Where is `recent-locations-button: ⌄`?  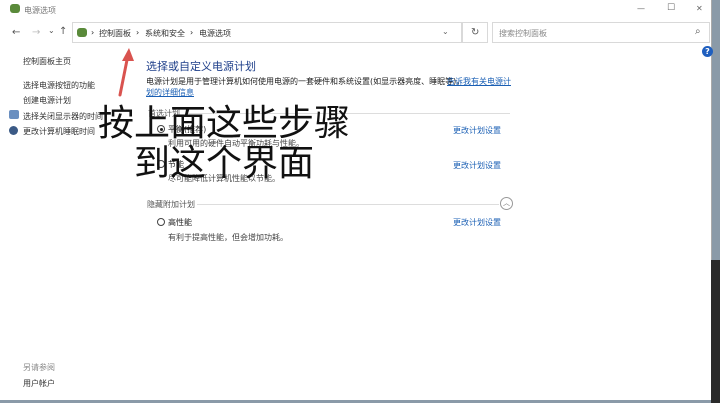 recent-locations-button: ⌄ is located at coordinates (51, 30).